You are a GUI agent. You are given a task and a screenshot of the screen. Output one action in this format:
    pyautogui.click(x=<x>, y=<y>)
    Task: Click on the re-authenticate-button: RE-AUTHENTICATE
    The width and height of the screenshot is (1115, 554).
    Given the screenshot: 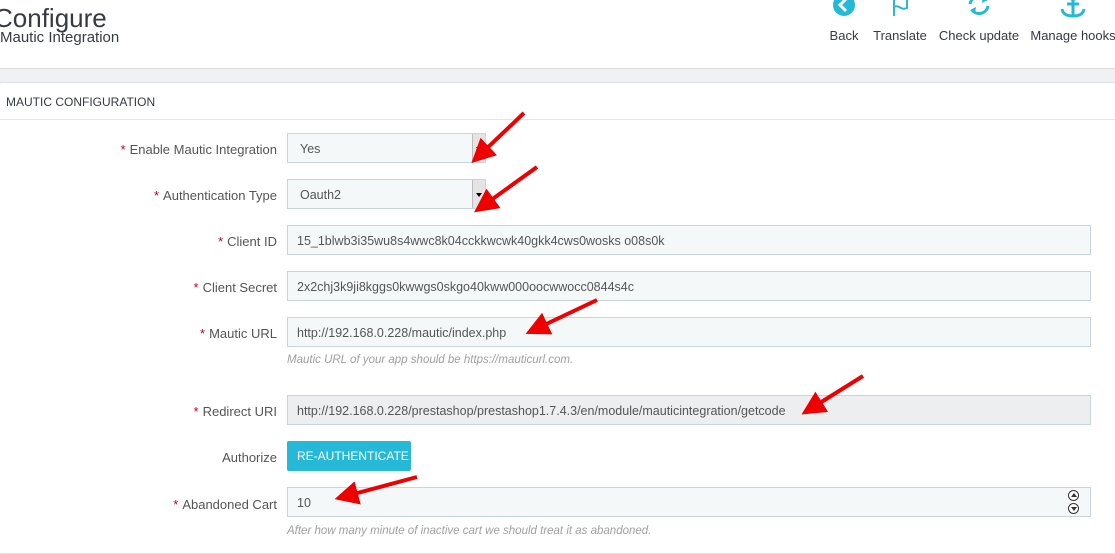 What is the action you would take?
    pyautogui.click(x=349, y=456)
    